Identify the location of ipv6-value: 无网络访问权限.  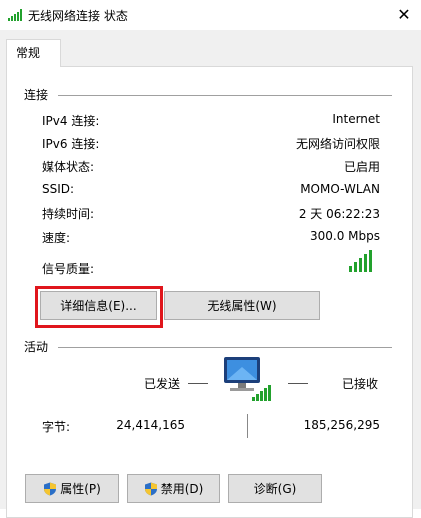
(337, 144).